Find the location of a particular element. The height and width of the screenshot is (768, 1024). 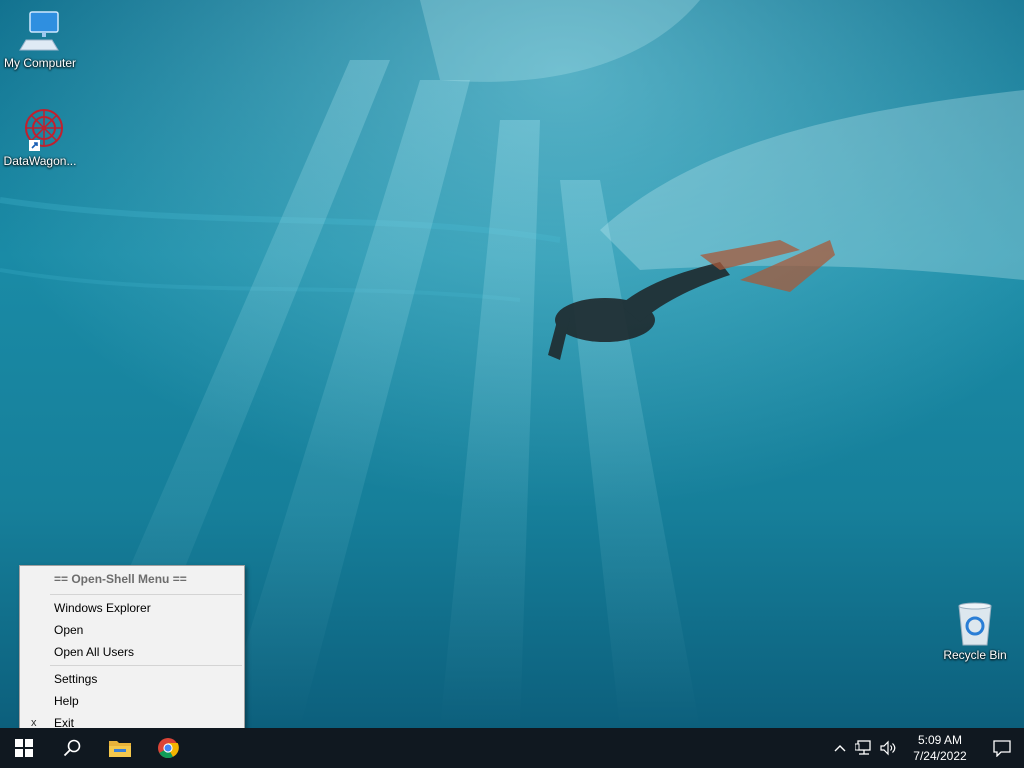

chrome-button is located at coordinates (168, 748).